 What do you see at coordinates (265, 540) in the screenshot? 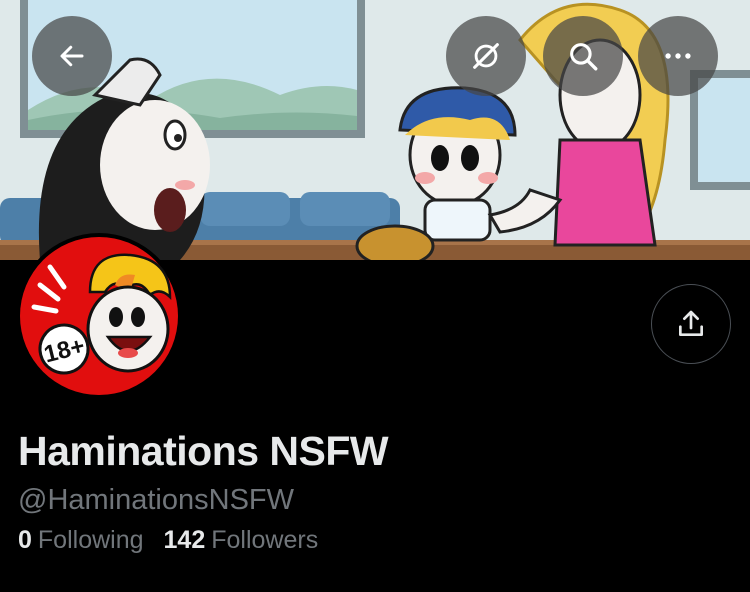
I see `followers-label: Followers` at bounding box center [265, 540].